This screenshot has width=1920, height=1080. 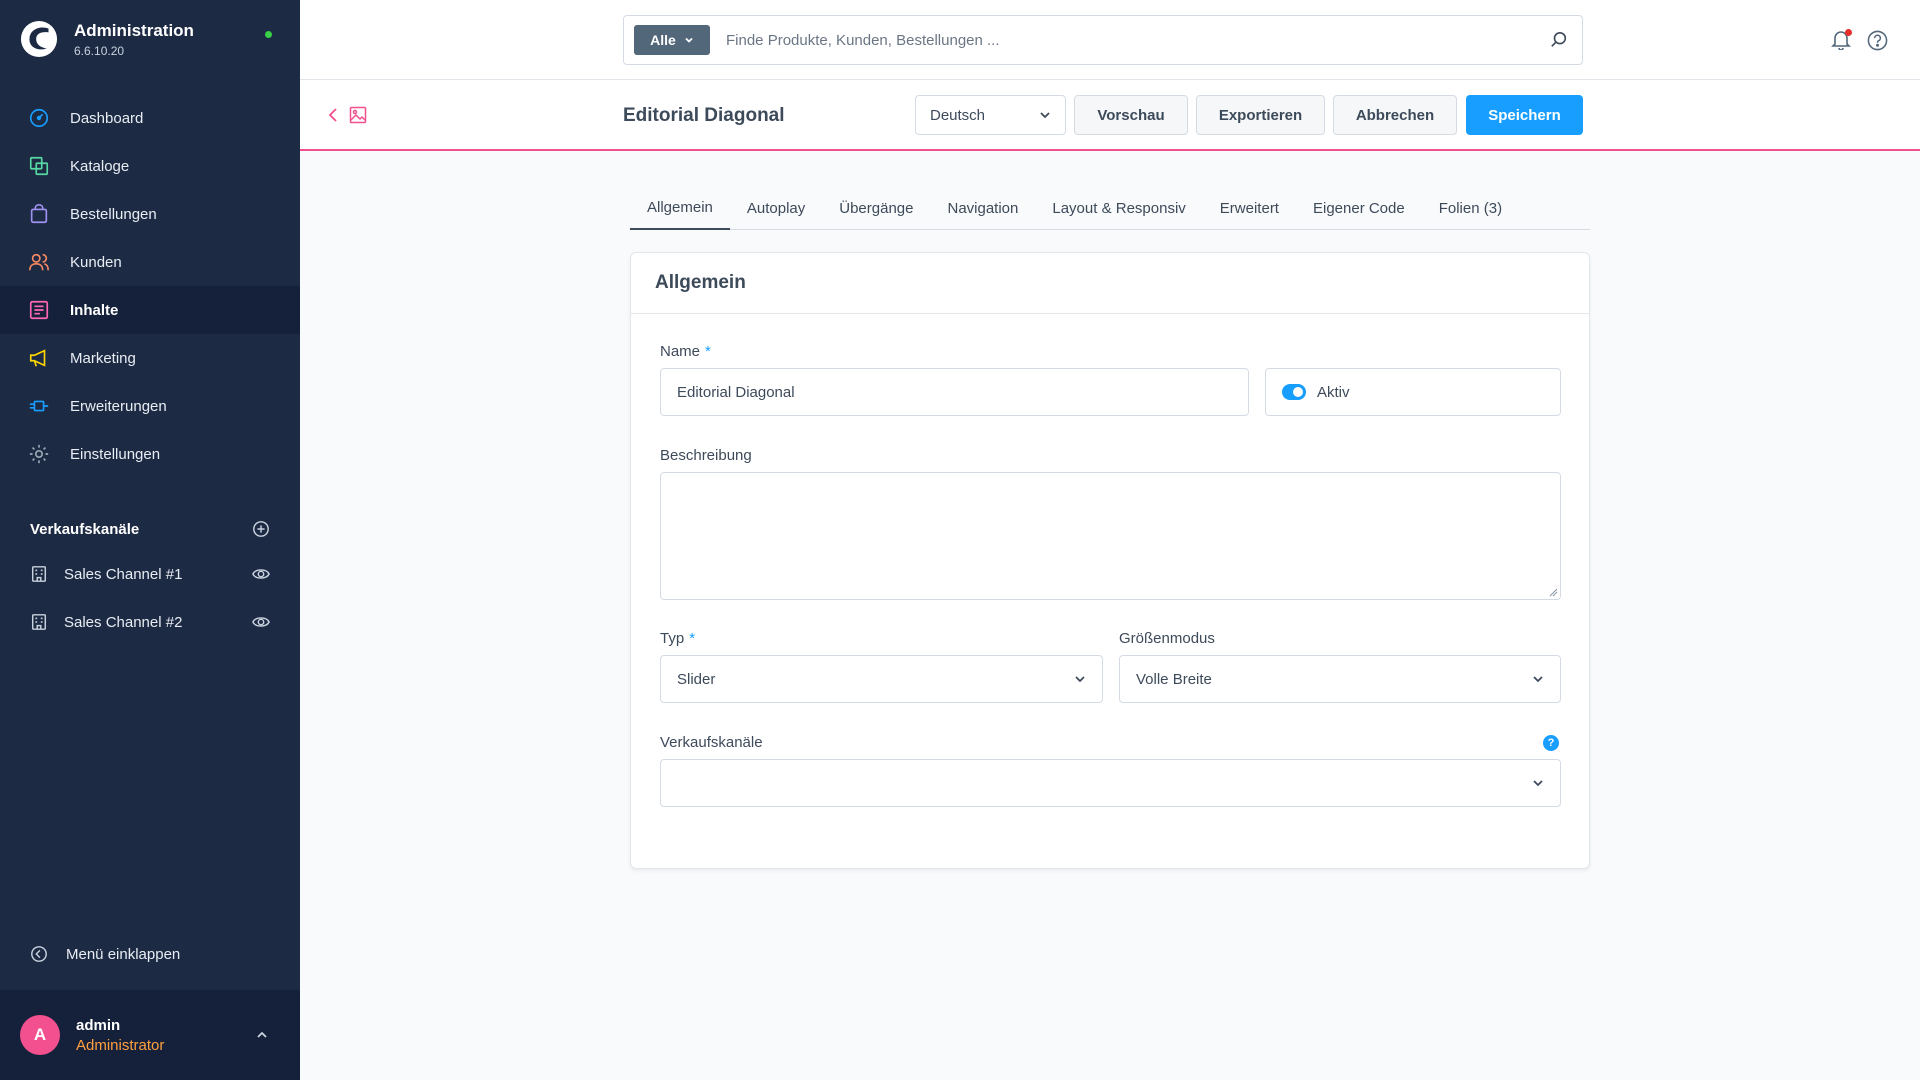 What do you see at coordinates (113, 214) in the screenshot?
I see `nav-item-label: Bestellungen` at bounding box center [113, 214].